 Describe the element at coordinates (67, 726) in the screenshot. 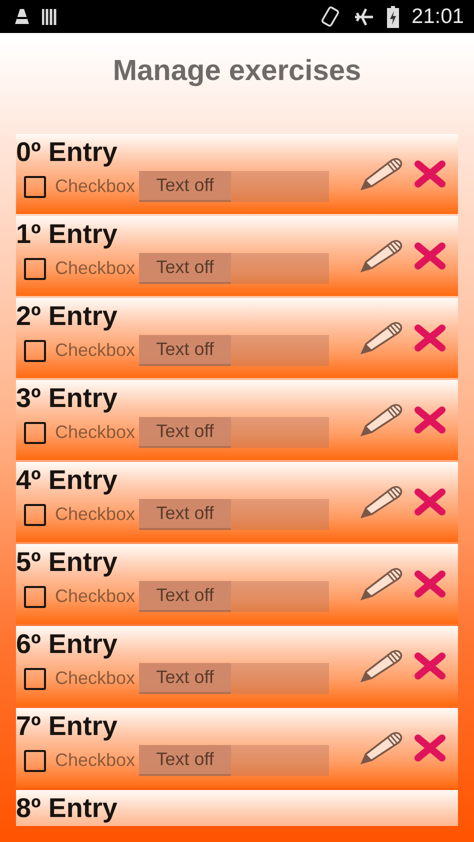

I see `entry-title: 7º Entry` at that location.